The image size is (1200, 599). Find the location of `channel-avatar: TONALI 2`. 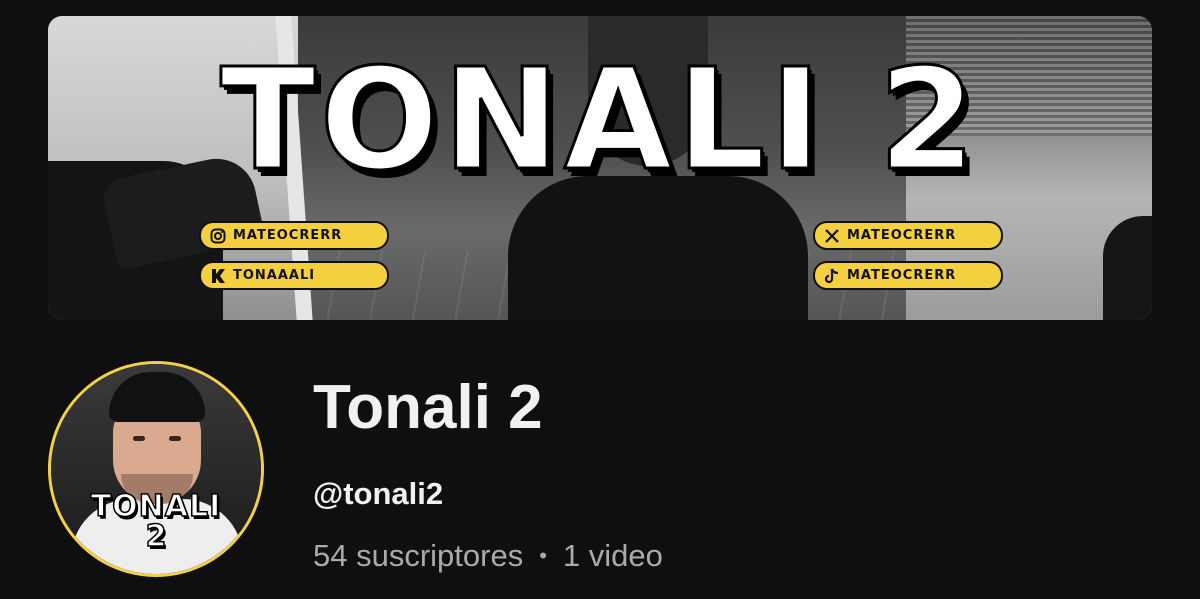

channel-avatar: TONALI 2 is located at coordinates (156, 469).